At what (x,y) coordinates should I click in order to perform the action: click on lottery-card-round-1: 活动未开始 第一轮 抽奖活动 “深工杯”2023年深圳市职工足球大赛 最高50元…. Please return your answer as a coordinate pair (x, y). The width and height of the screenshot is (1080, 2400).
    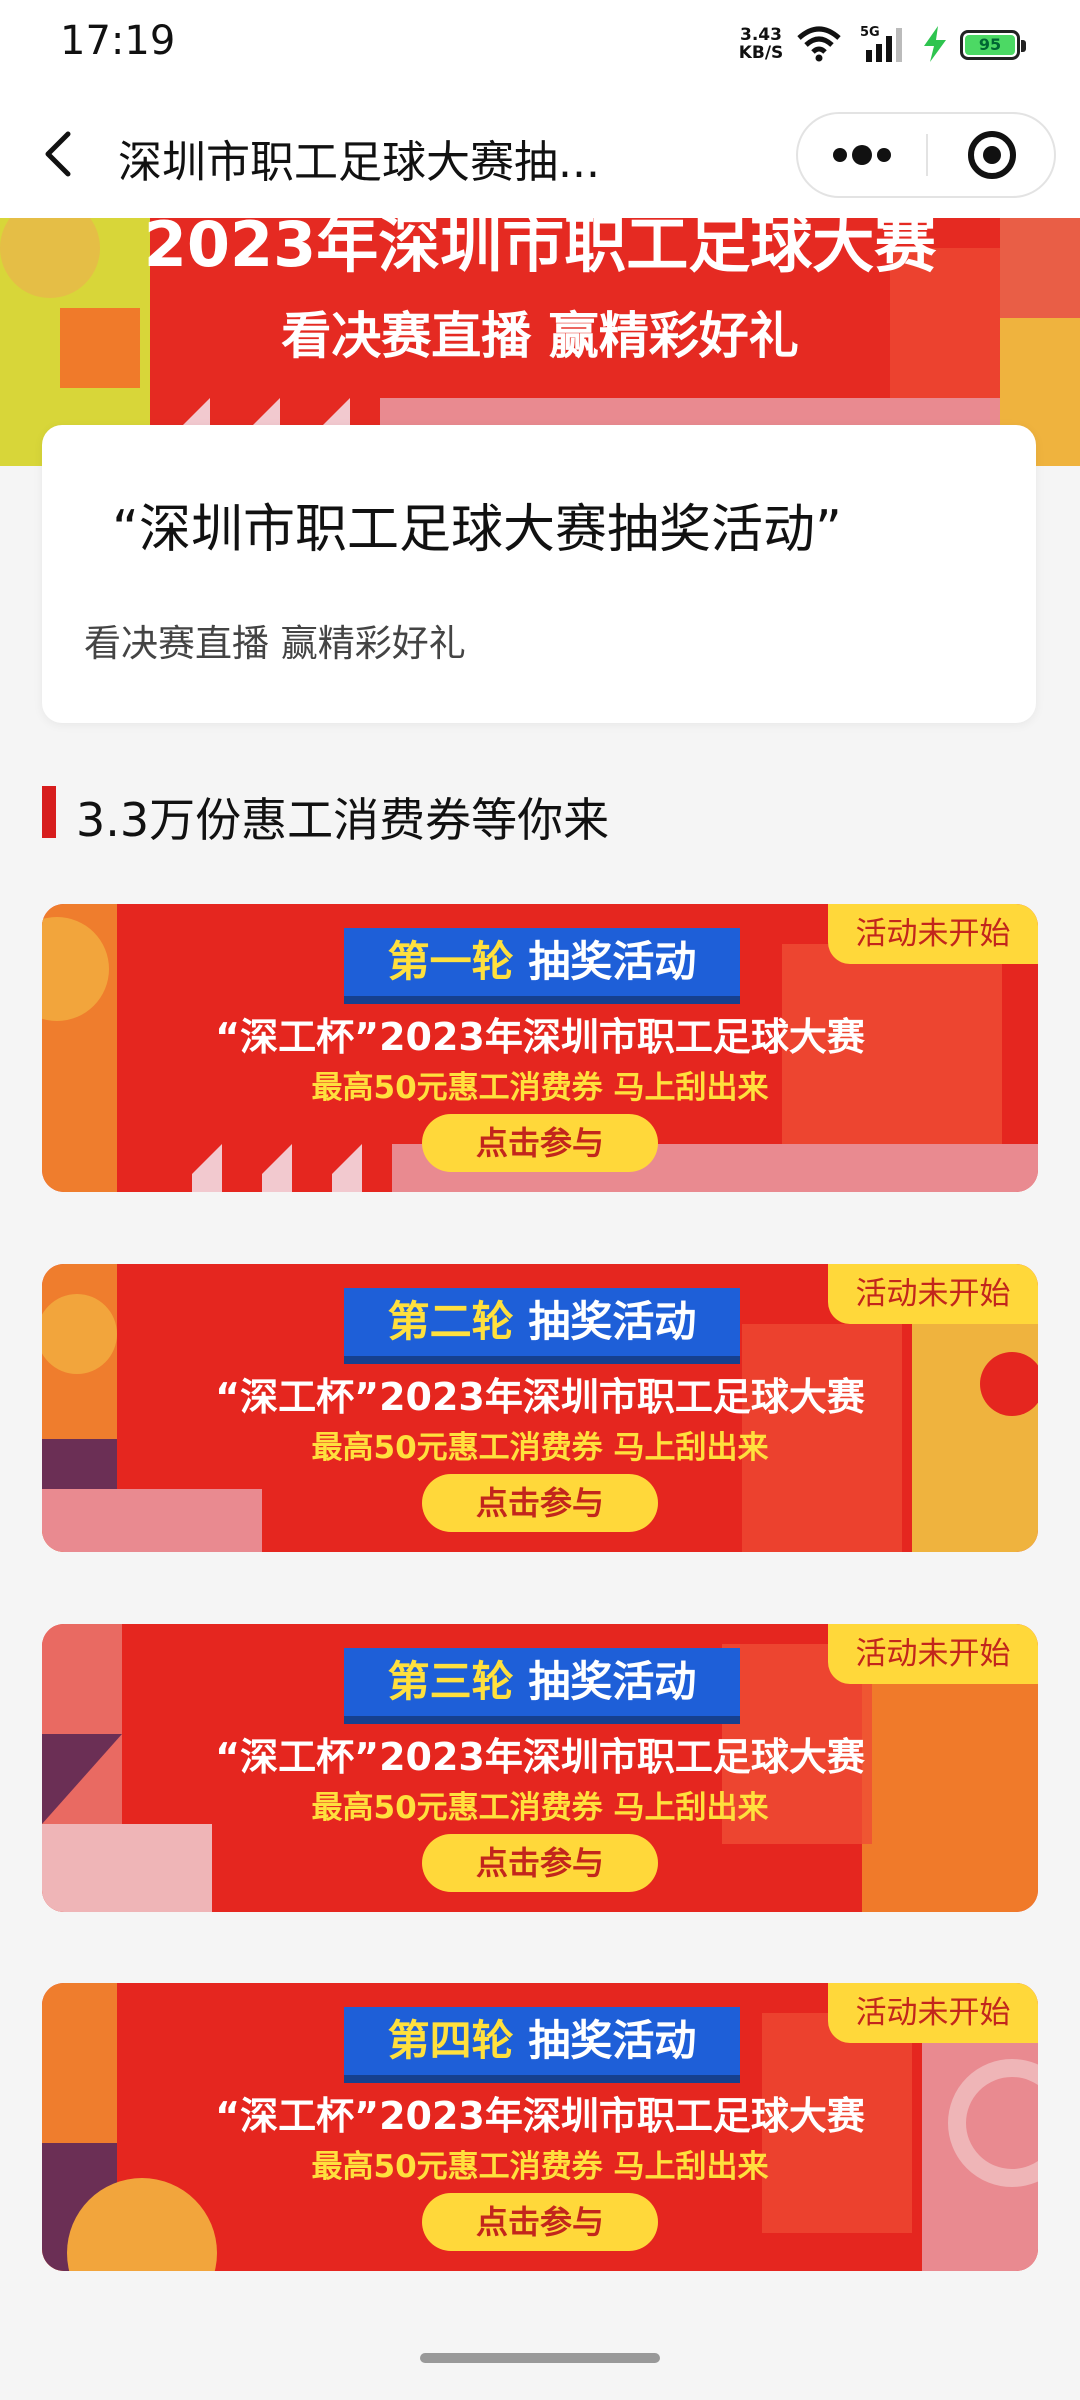
    Looking at the image, I should click on (540, 1048).